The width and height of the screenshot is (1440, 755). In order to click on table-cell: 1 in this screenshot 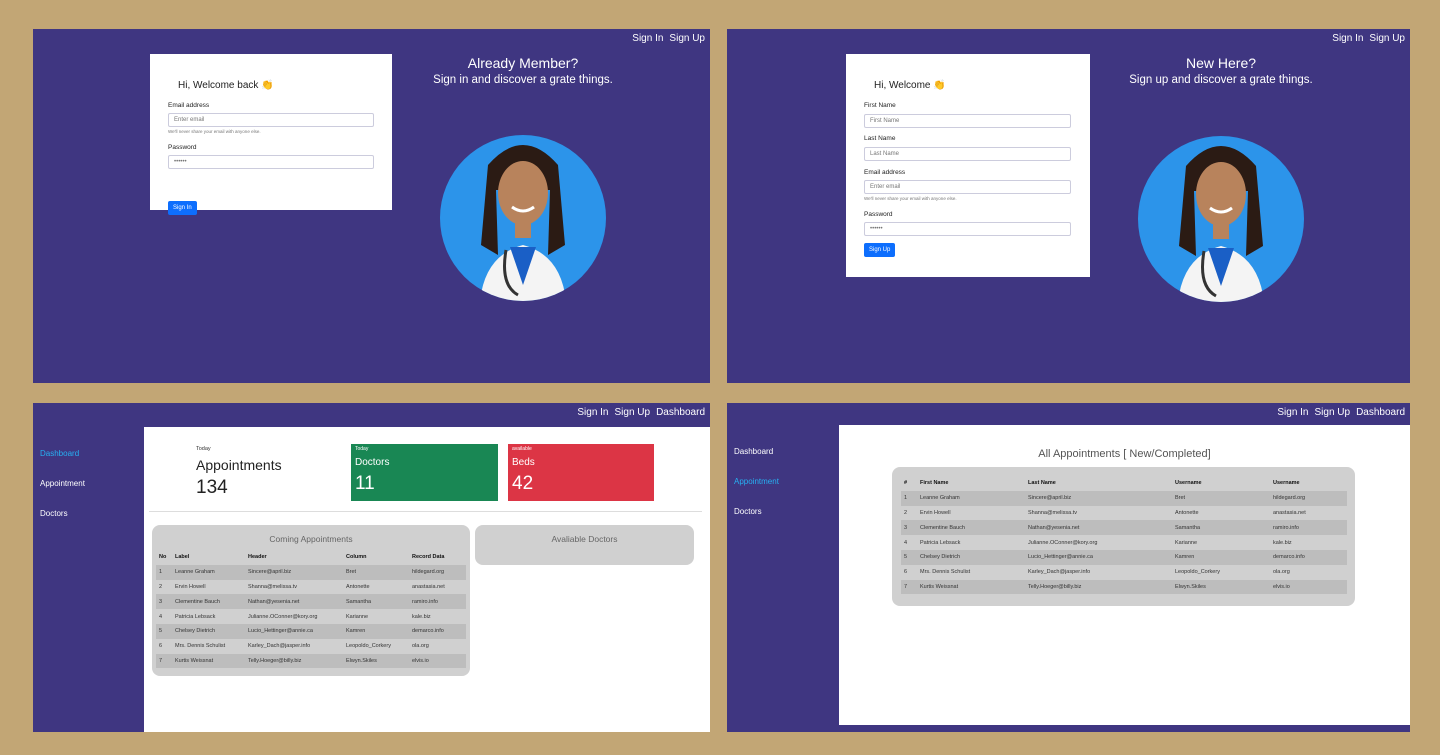, I will do `click(164, 572)`.